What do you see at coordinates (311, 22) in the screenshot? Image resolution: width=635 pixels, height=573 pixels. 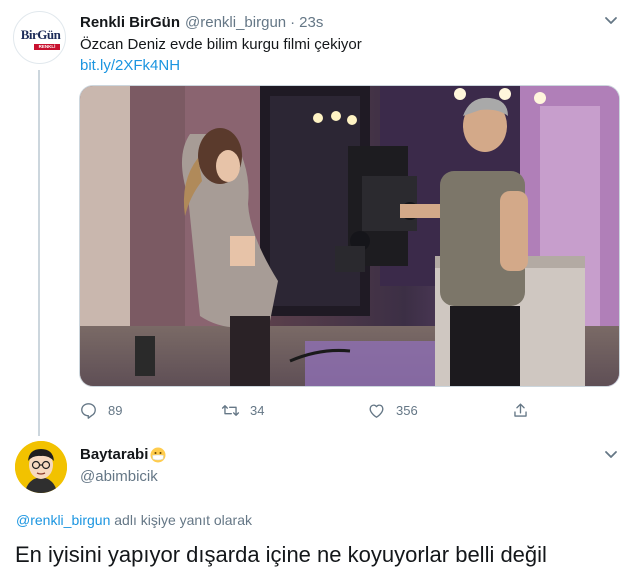 I see `tweet-time: 23s` at bounding box center [311, 22].